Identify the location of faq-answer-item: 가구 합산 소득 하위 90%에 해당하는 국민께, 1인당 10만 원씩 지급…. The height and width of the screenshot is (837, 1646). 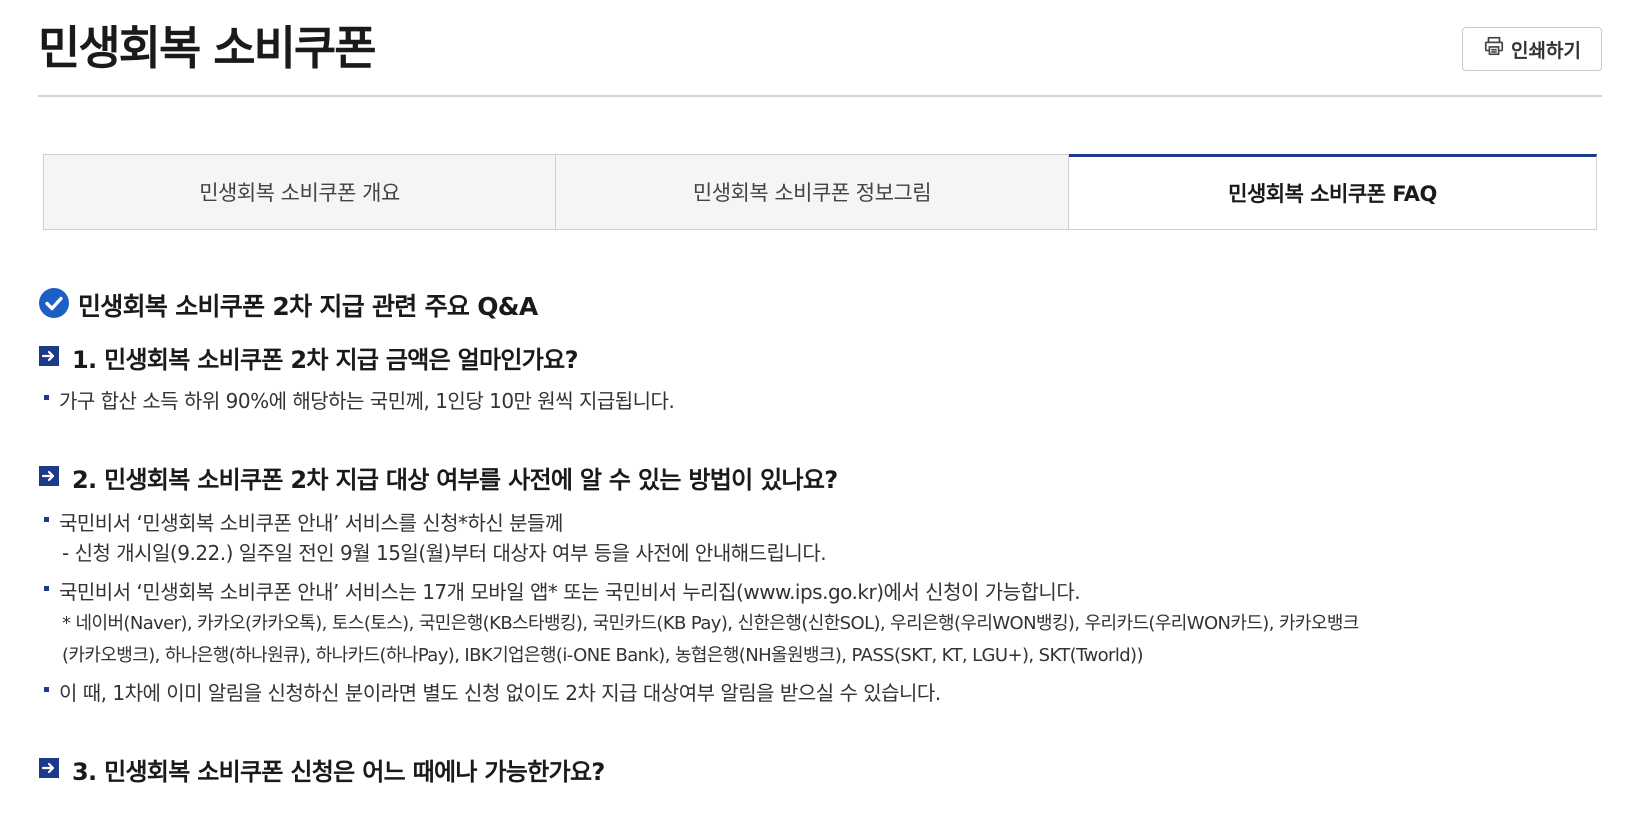
(359, 401).